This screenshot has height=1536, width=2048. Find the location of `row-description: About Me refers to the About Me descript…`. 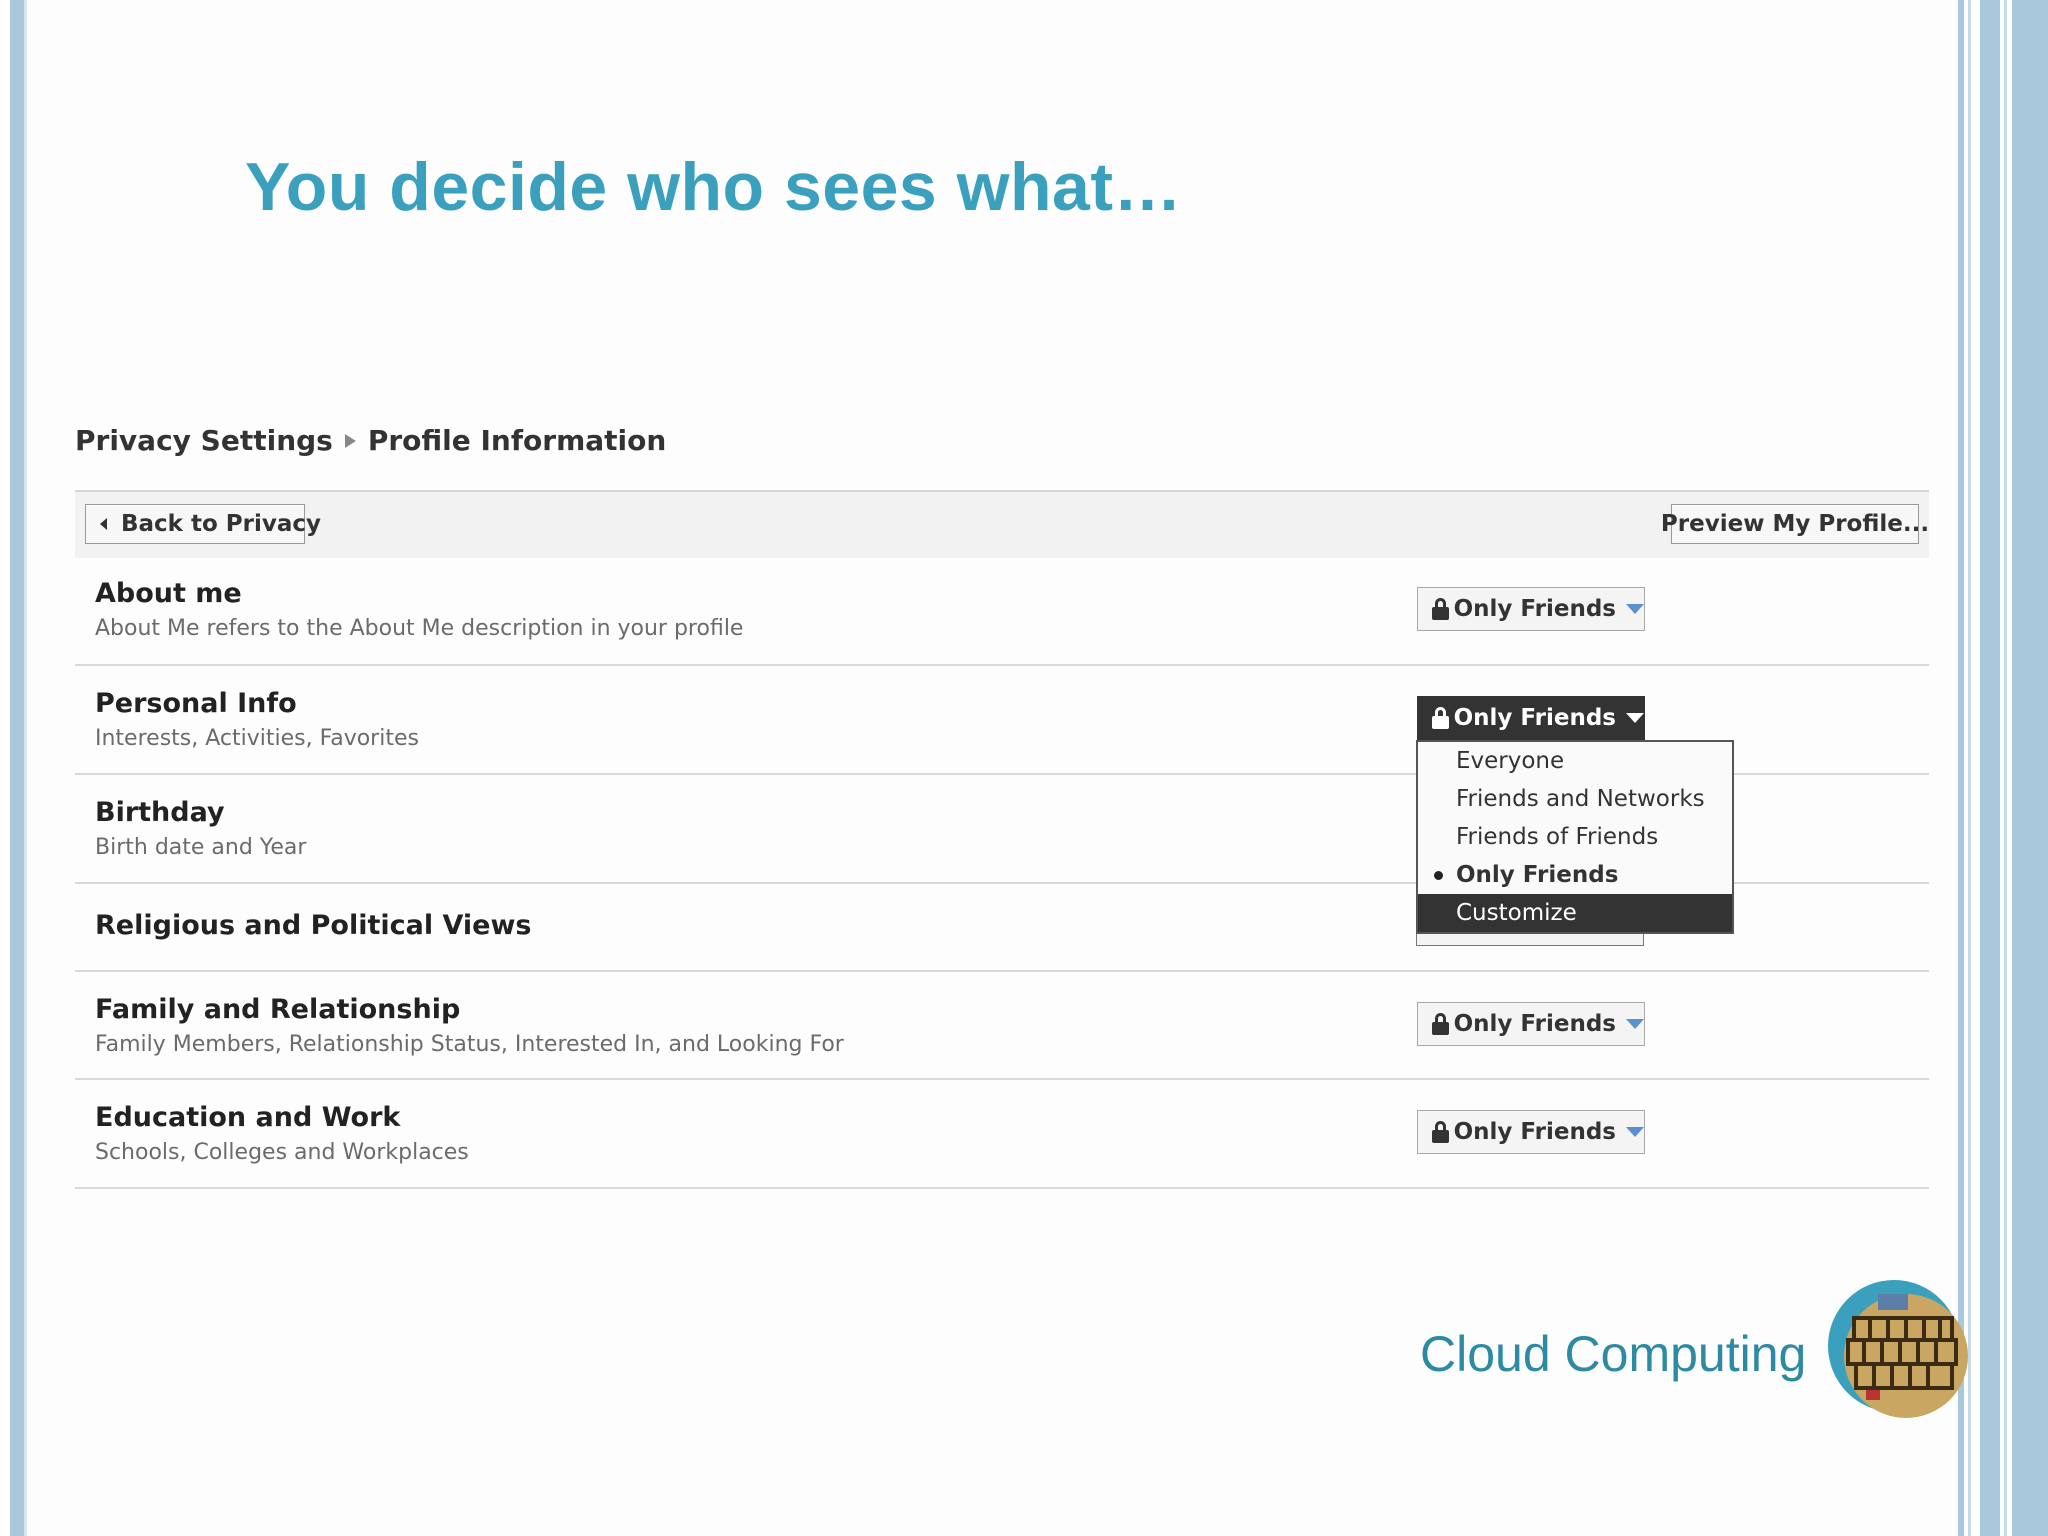

row-description: About Me refers to the About Me descript… is located at coordinates (419, 628).